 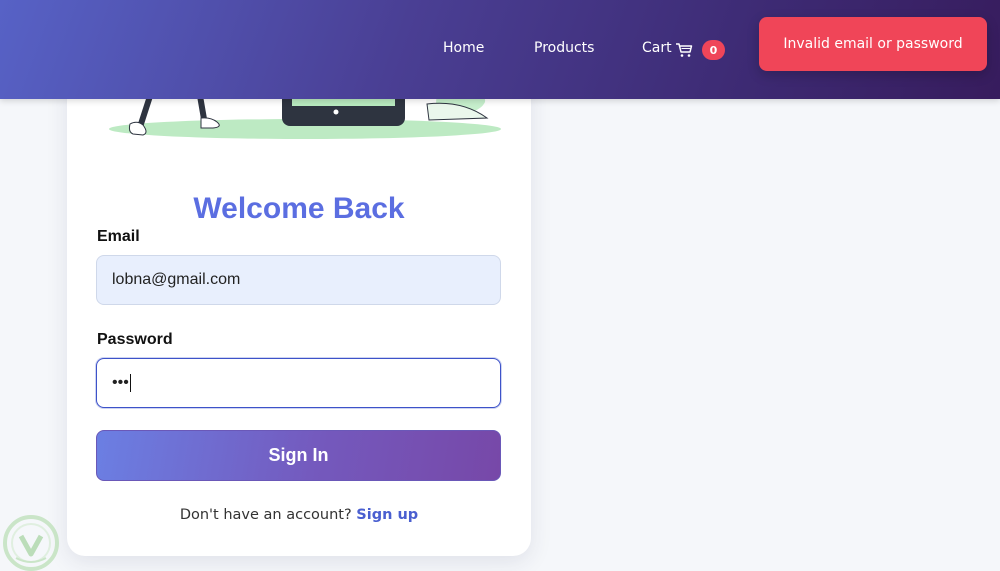 What do you see at coordinates (31, 543) in the screenshot?
I see `watermark-logo` at bounding box center [31, 543].